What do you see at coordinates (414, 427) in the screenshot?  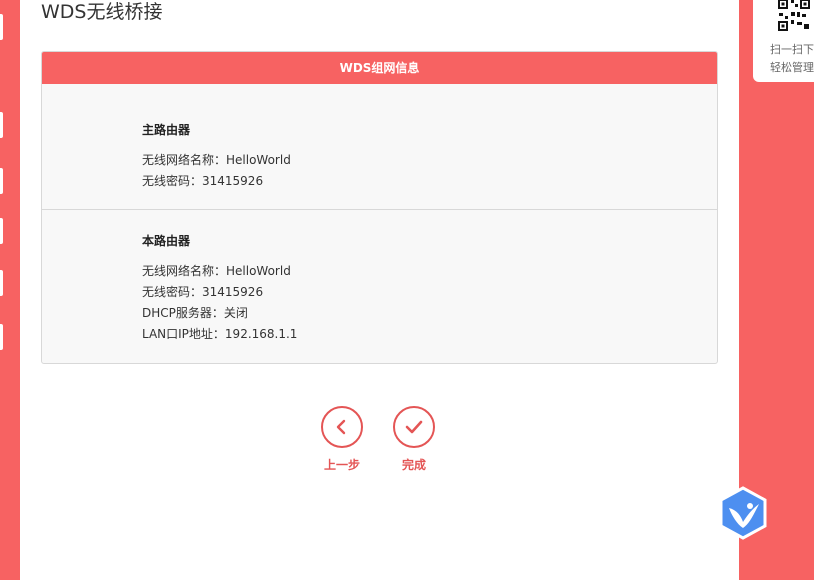 I see `check-icon` at bounding box center [414, 427].